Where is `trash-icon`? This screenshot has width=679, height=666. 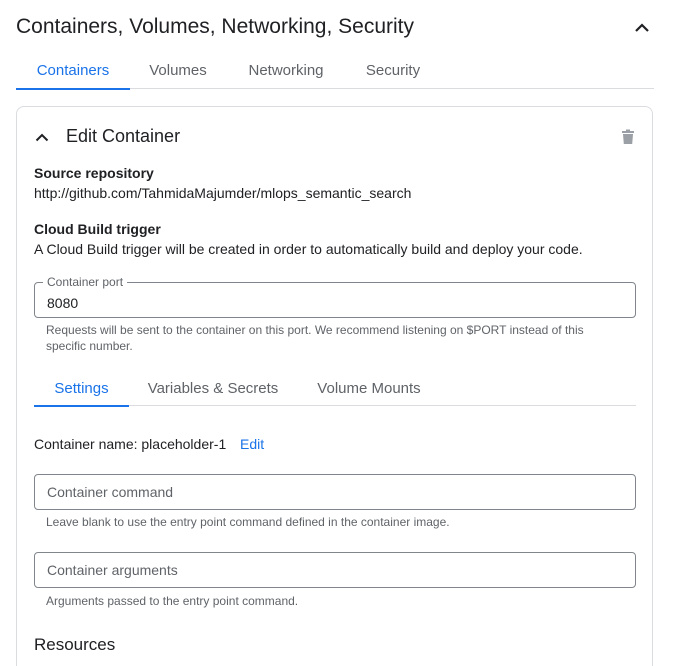 trash-icon is located at coordinates (628, 136).